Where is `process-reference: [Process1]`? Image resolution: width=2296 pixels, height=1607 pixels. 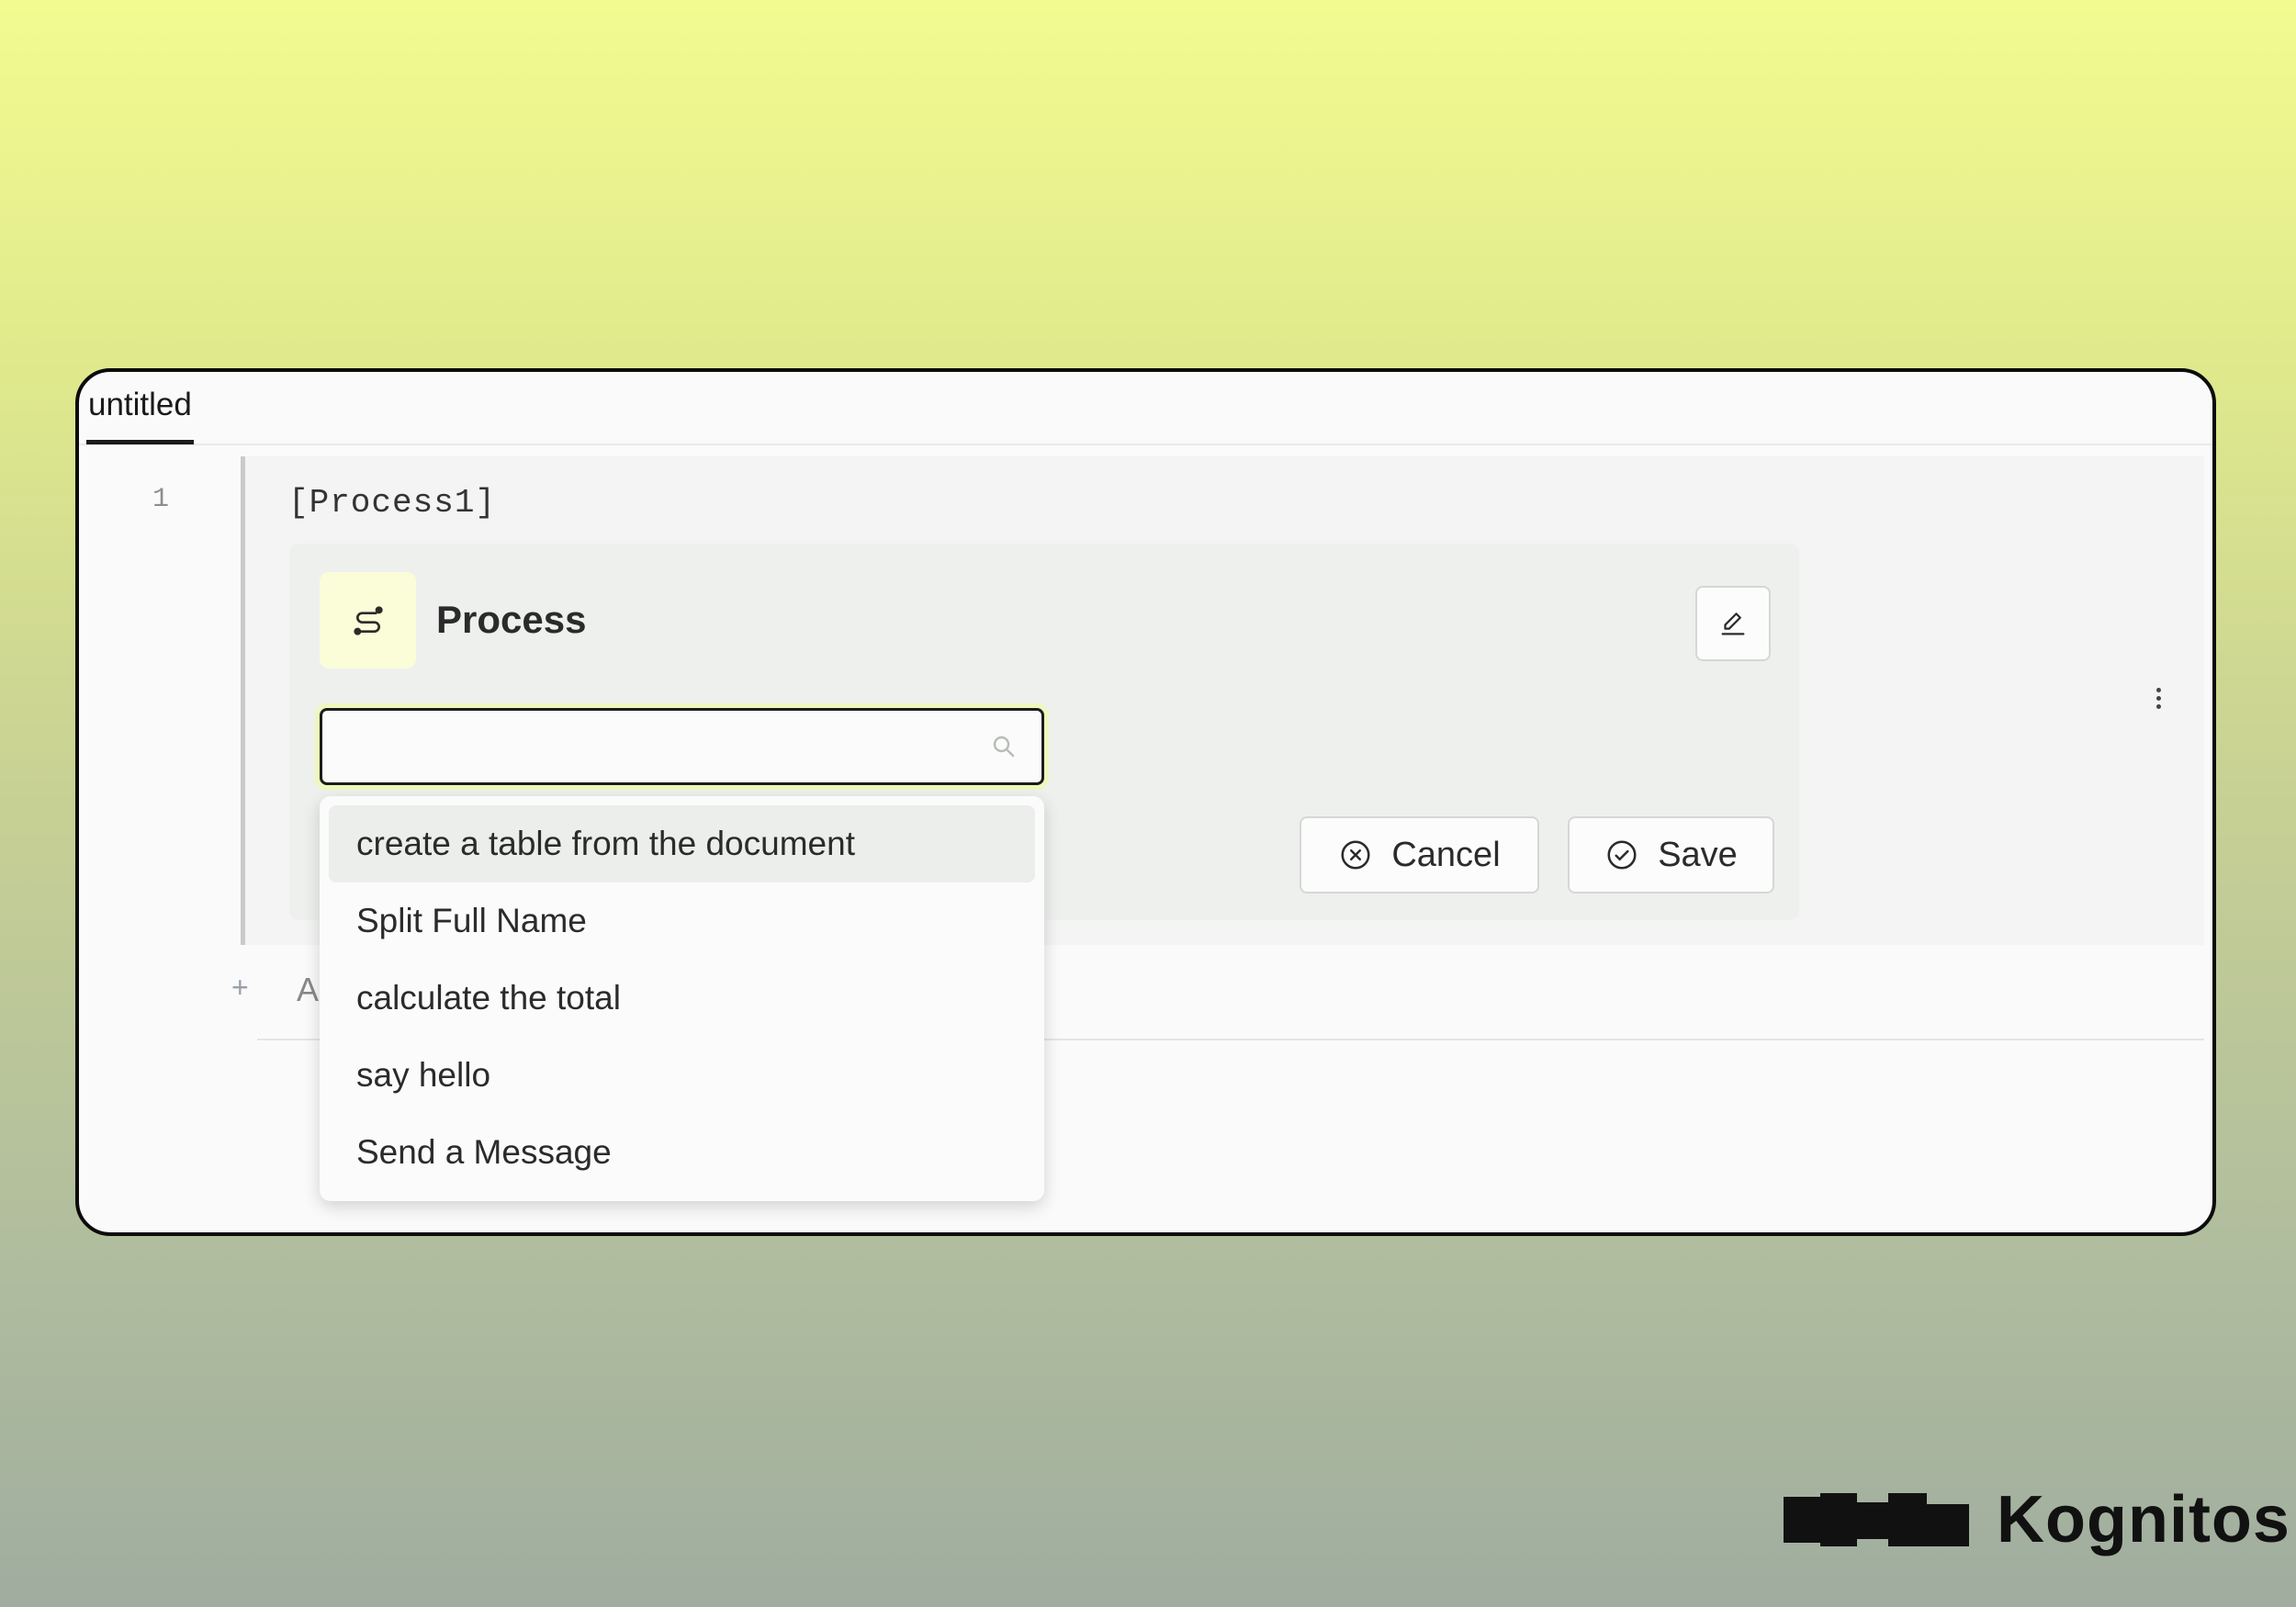
process-reference: [Process1] is located at coordinates (392, 503).